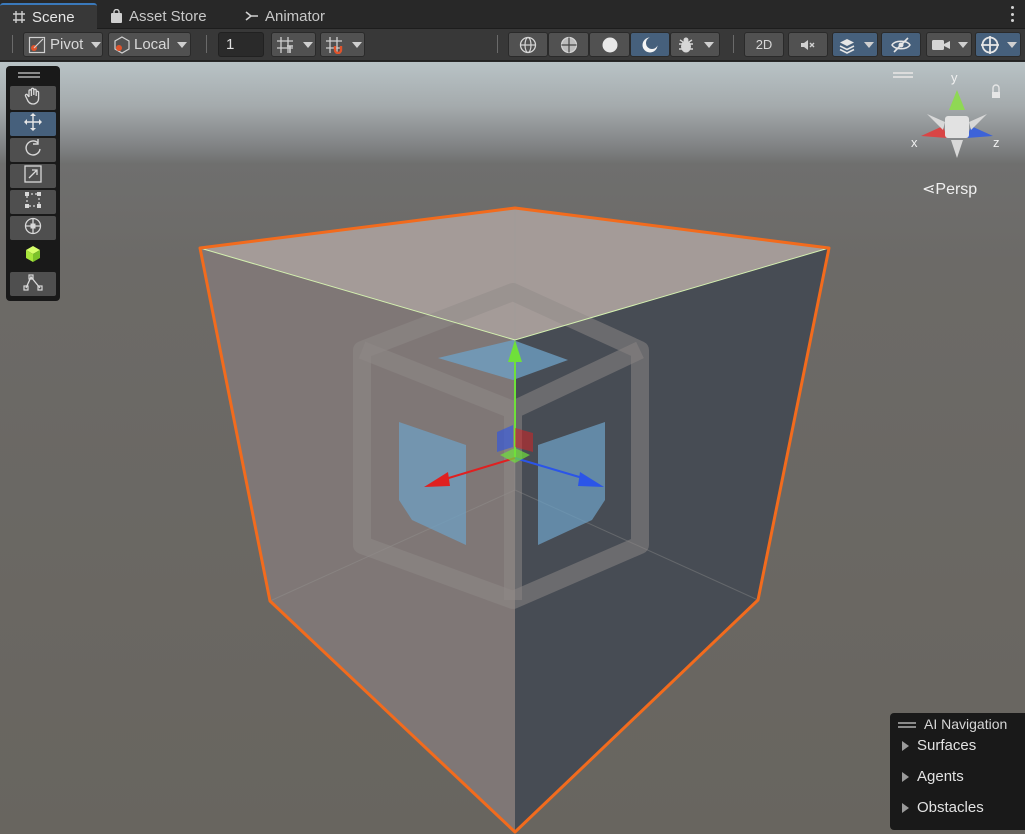  I want to click on unlit-sphere-icon, so click(650, 45).